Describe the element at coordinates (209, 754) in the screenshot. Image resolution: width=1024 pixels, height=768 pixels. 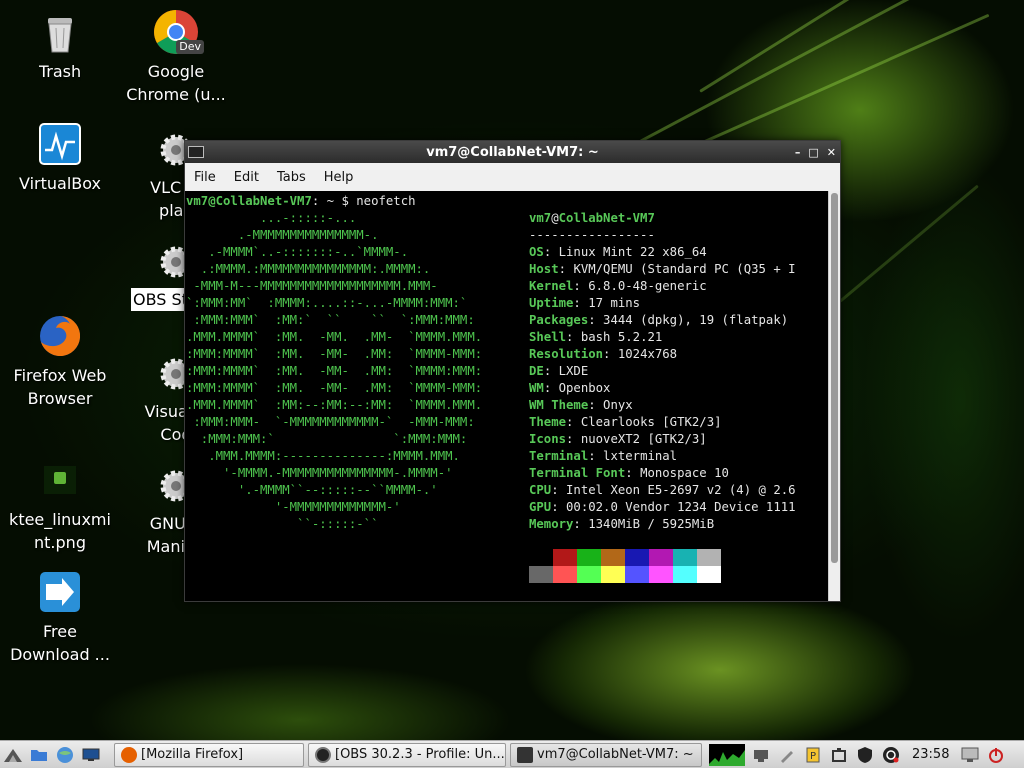
I see `task-firefox: [Mozilla Firefox]` at that location.